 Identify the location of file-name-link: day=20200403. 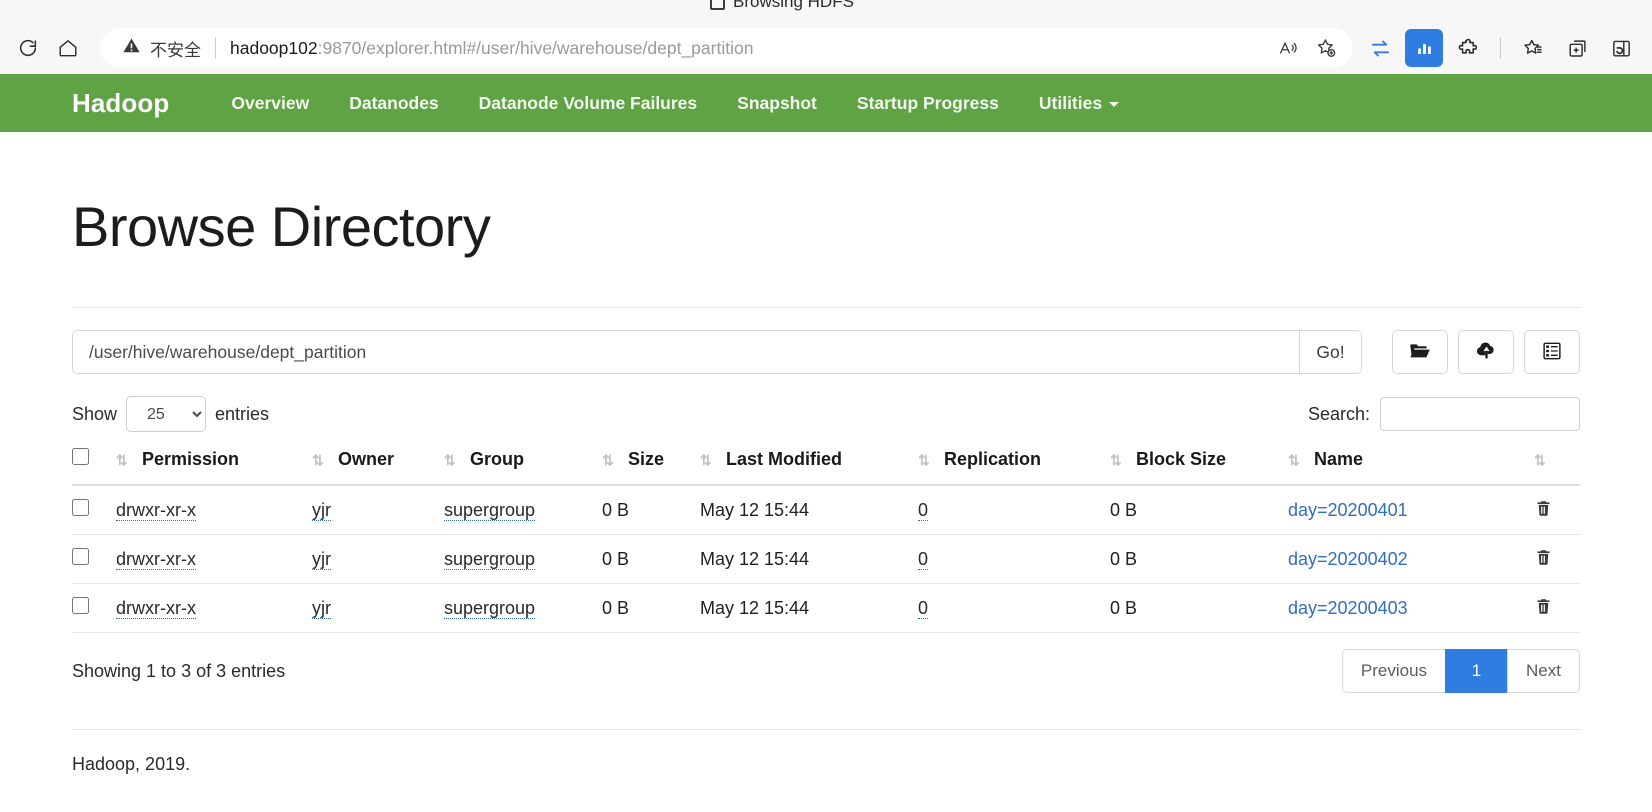
(1348, 608).